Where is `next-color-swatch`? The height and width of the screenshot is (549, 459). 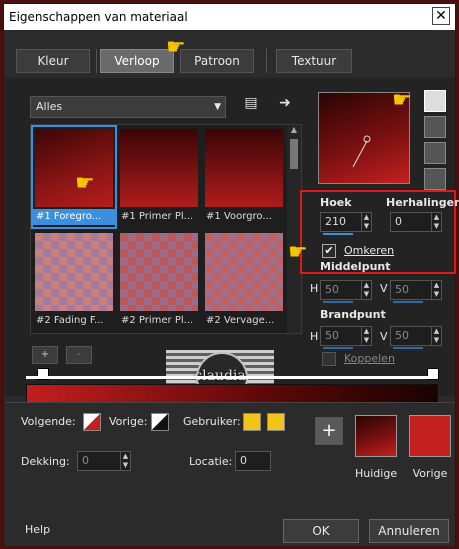 next-color-swatch is located at coordinates (92, 422).